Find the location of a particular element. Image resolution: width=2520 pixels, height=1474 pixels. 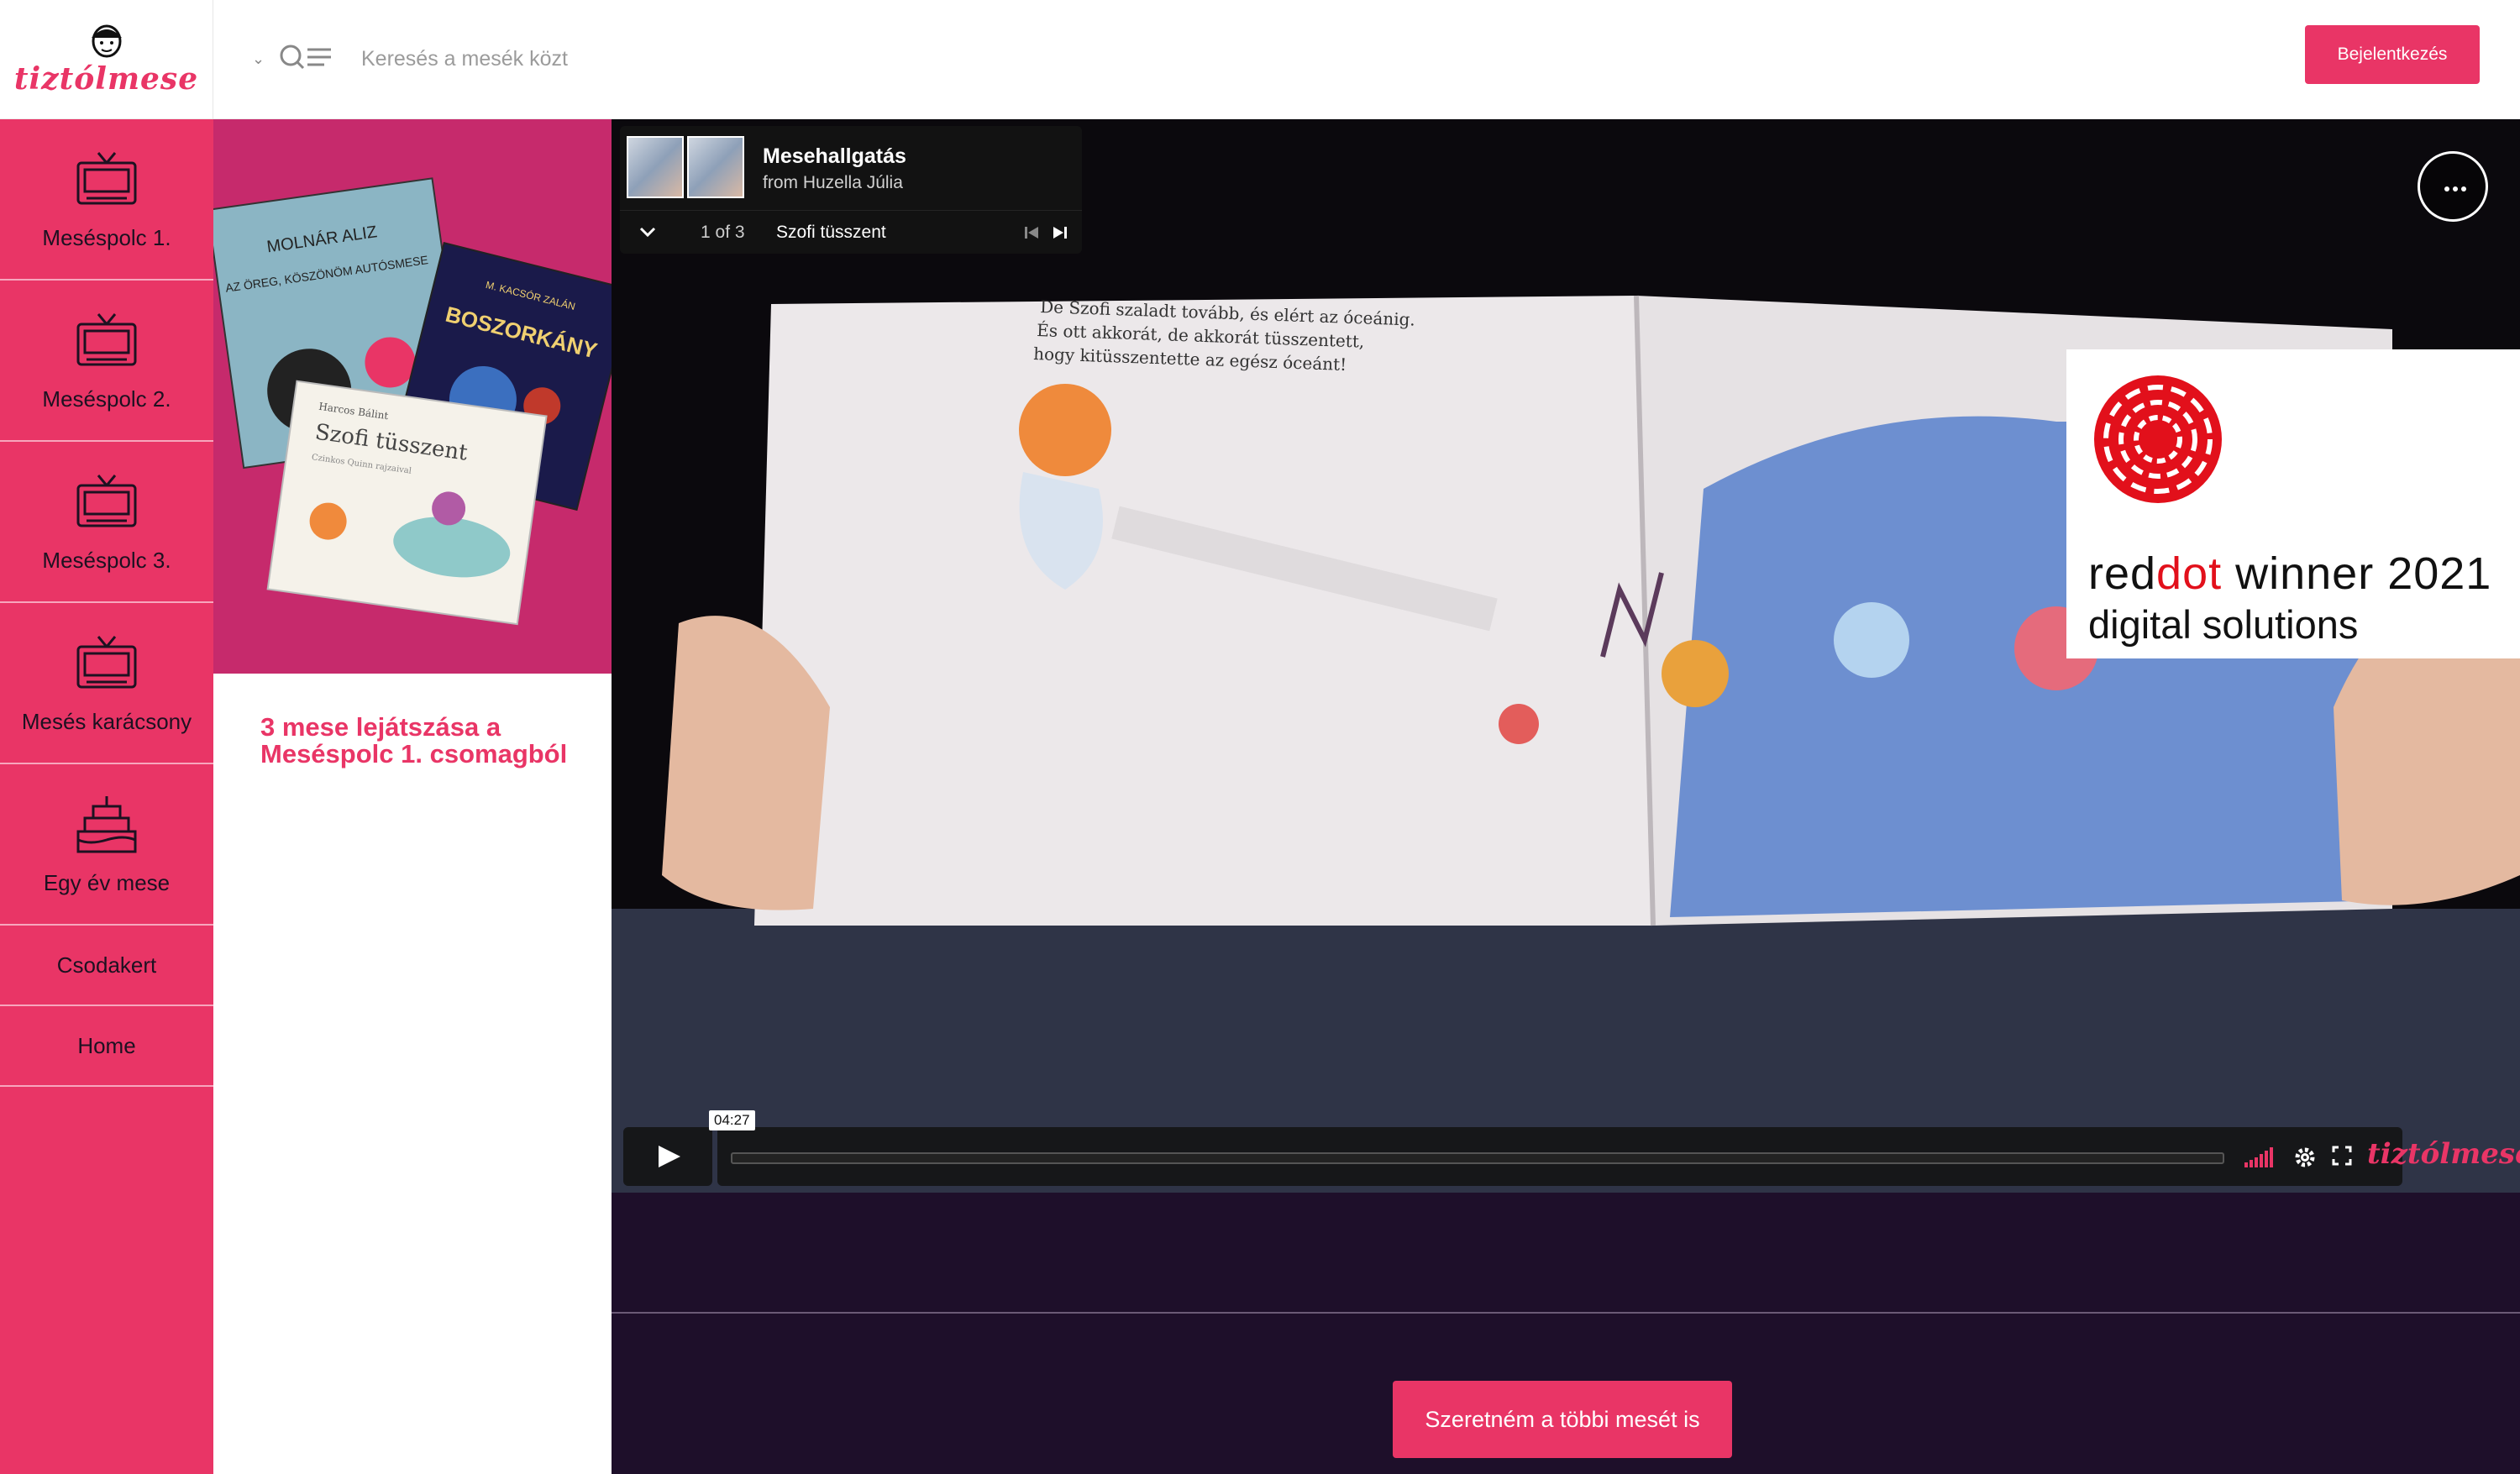

sidebar-item-home: Home is located at coordinates (106, 1046).